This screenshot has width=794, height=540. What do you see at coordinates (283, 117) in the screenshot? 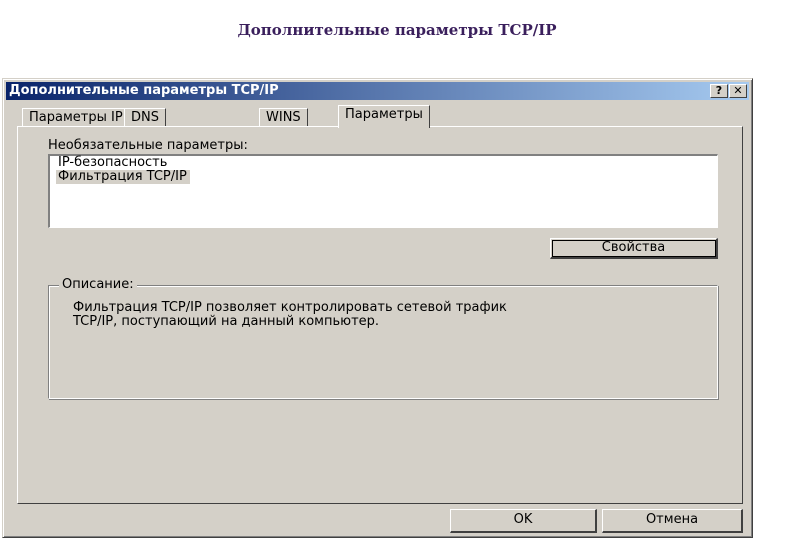
I see `tab-wins: WINS` at bounding box center [283, 117].